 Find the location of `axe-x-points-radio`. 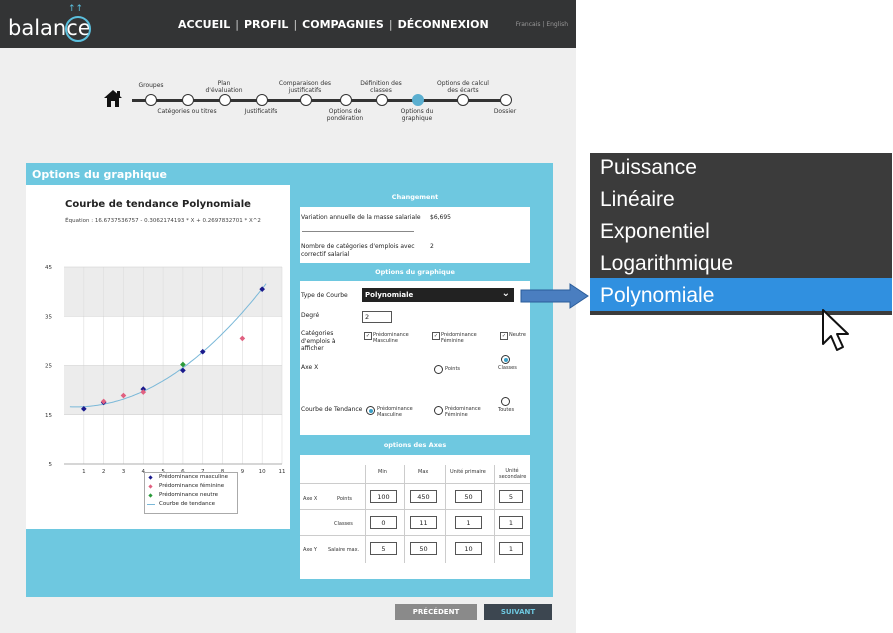

axe-x-points-radio is located at coordinates (438, 369).